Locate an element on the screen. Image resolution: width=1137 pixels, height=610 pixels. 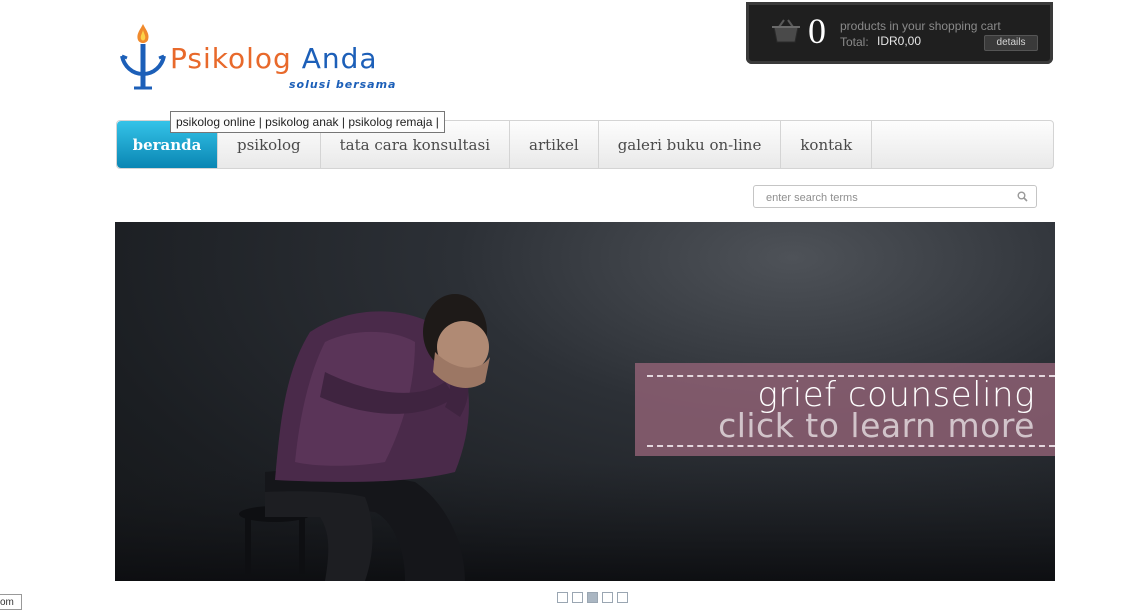
cart-total-label: Total: is located at coordinates (854, 42).